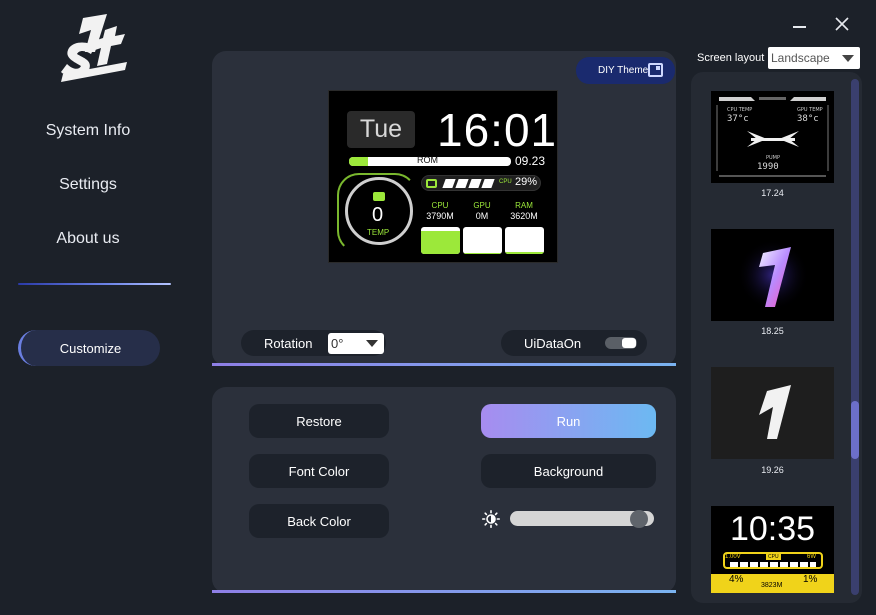  Describe the element at coordinates (772, 470) in the screenshot. I see `layout-thumbnail-caption: 19.26` at that location.